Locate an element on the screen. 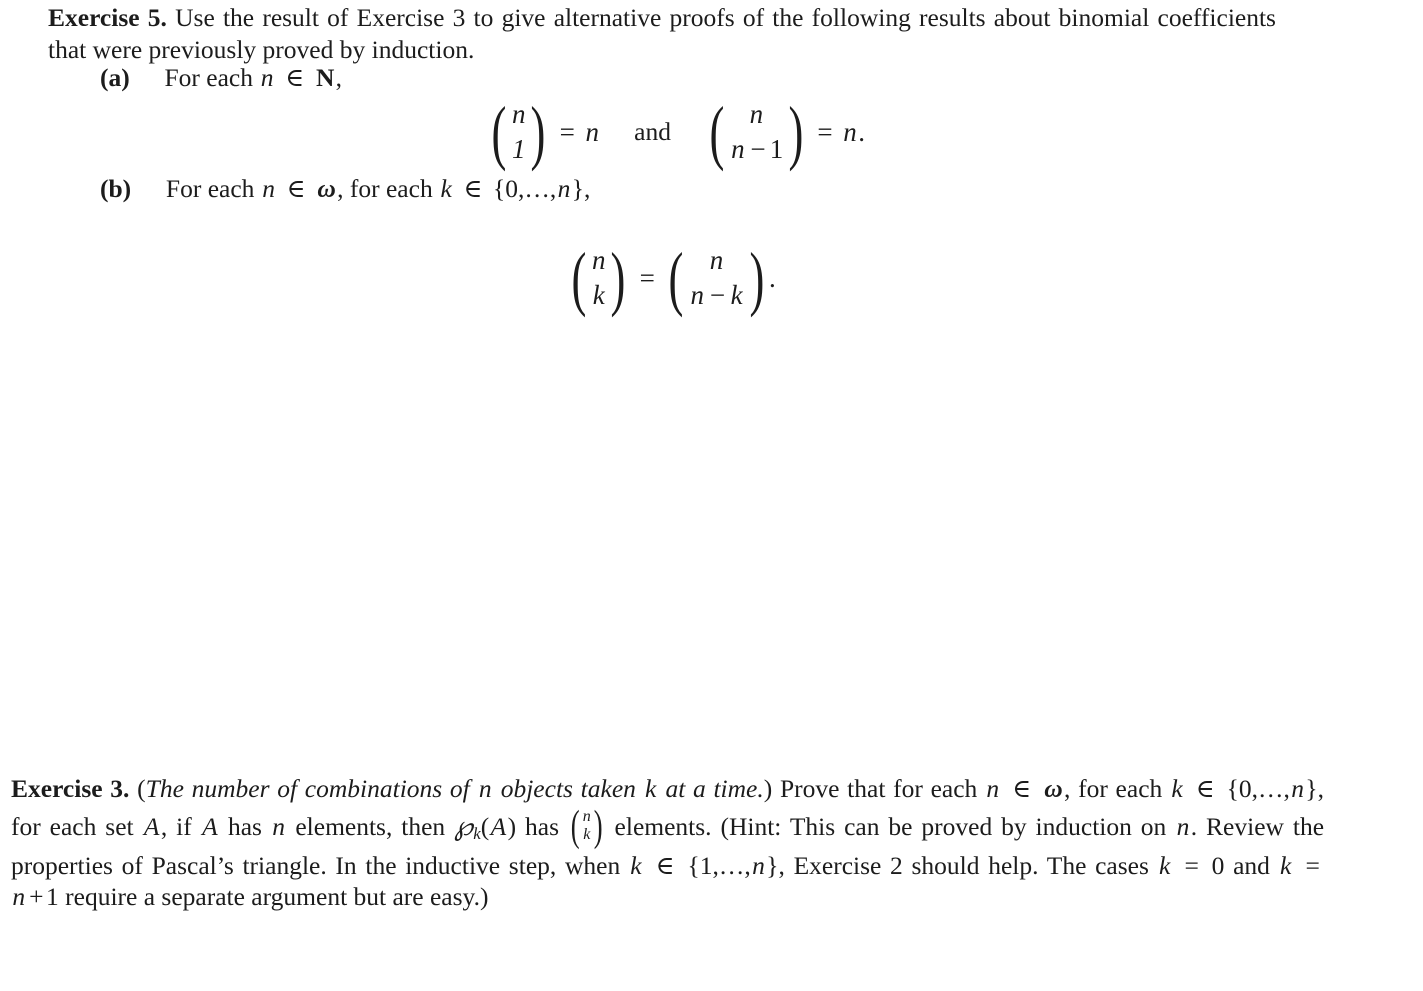 The image size is (1423, 991). binomial-bottom: n −1 is located at coordinates (757, 148).